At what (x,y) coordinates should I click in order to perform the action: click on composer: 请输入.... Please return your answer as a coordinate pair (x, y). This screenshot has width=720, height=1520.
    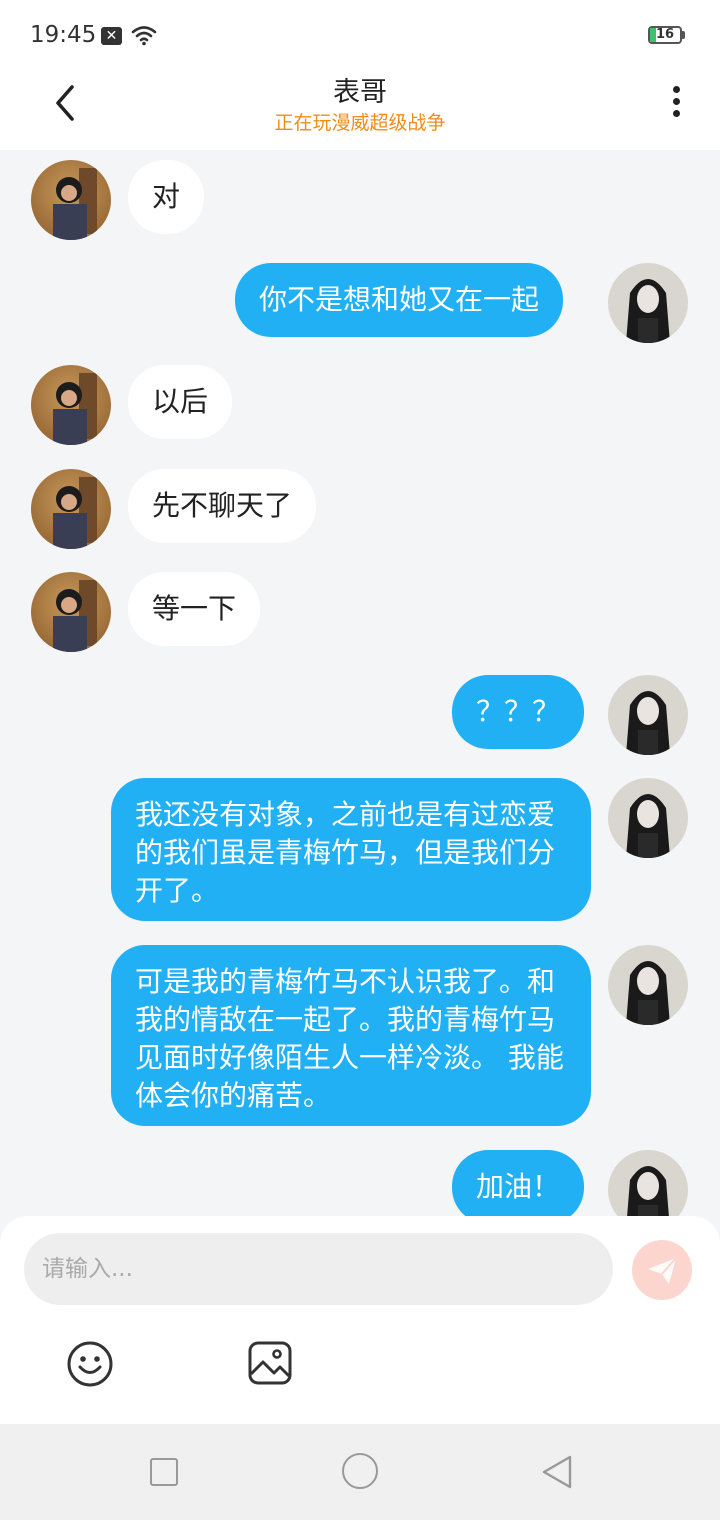
    Looking at the image, I should click on (360, 1320).